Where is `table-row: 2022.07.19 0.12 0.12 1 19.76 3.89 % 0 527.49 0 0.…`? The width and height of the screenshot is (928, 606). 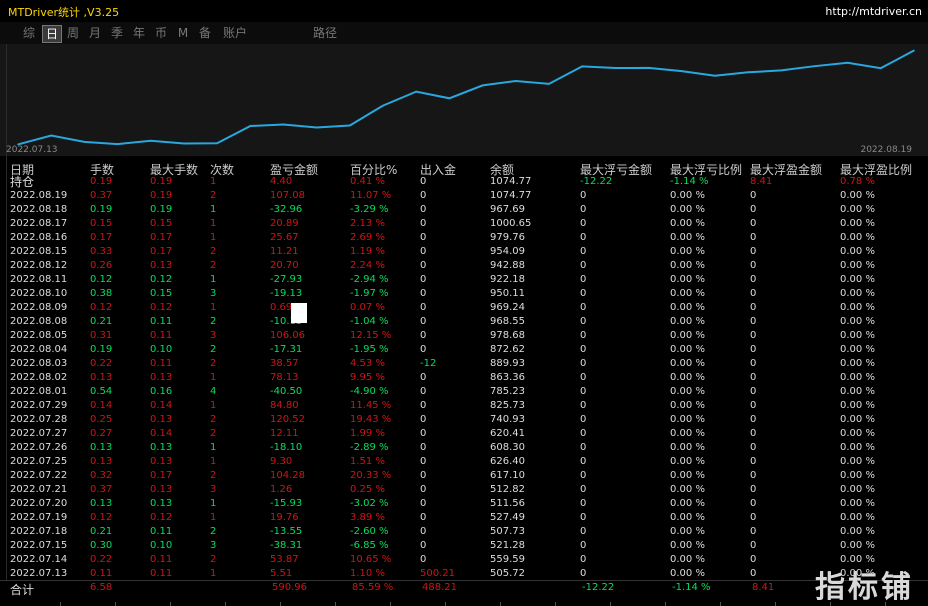 table-row: 2022.07.19 0.12 0.12 1 19.76 3.89 % 0 527.49 0 0.… is located at coordinates (464, 518).